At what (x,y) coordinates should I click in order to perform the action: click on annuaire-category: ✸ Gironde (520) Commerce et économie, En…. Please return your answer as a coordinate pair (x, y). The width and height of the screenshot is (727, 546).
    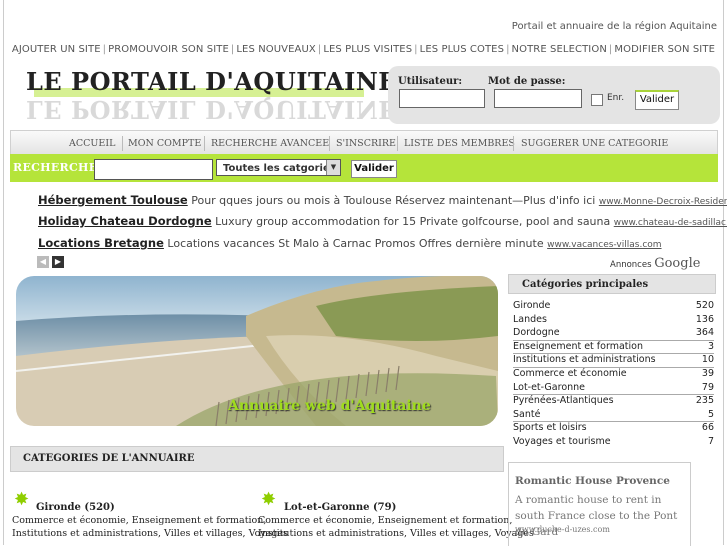
    Looking at the image, I should click on (150, 514).